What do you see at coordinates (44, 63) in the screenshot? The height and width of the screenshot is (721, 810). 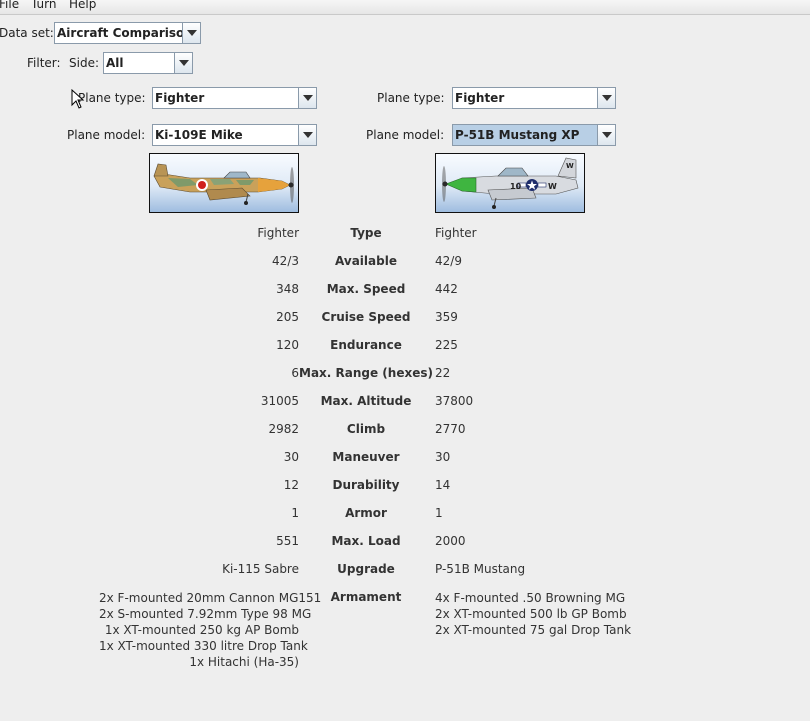 I see `filter-label: Filter:` at bounding box center [44, 63].